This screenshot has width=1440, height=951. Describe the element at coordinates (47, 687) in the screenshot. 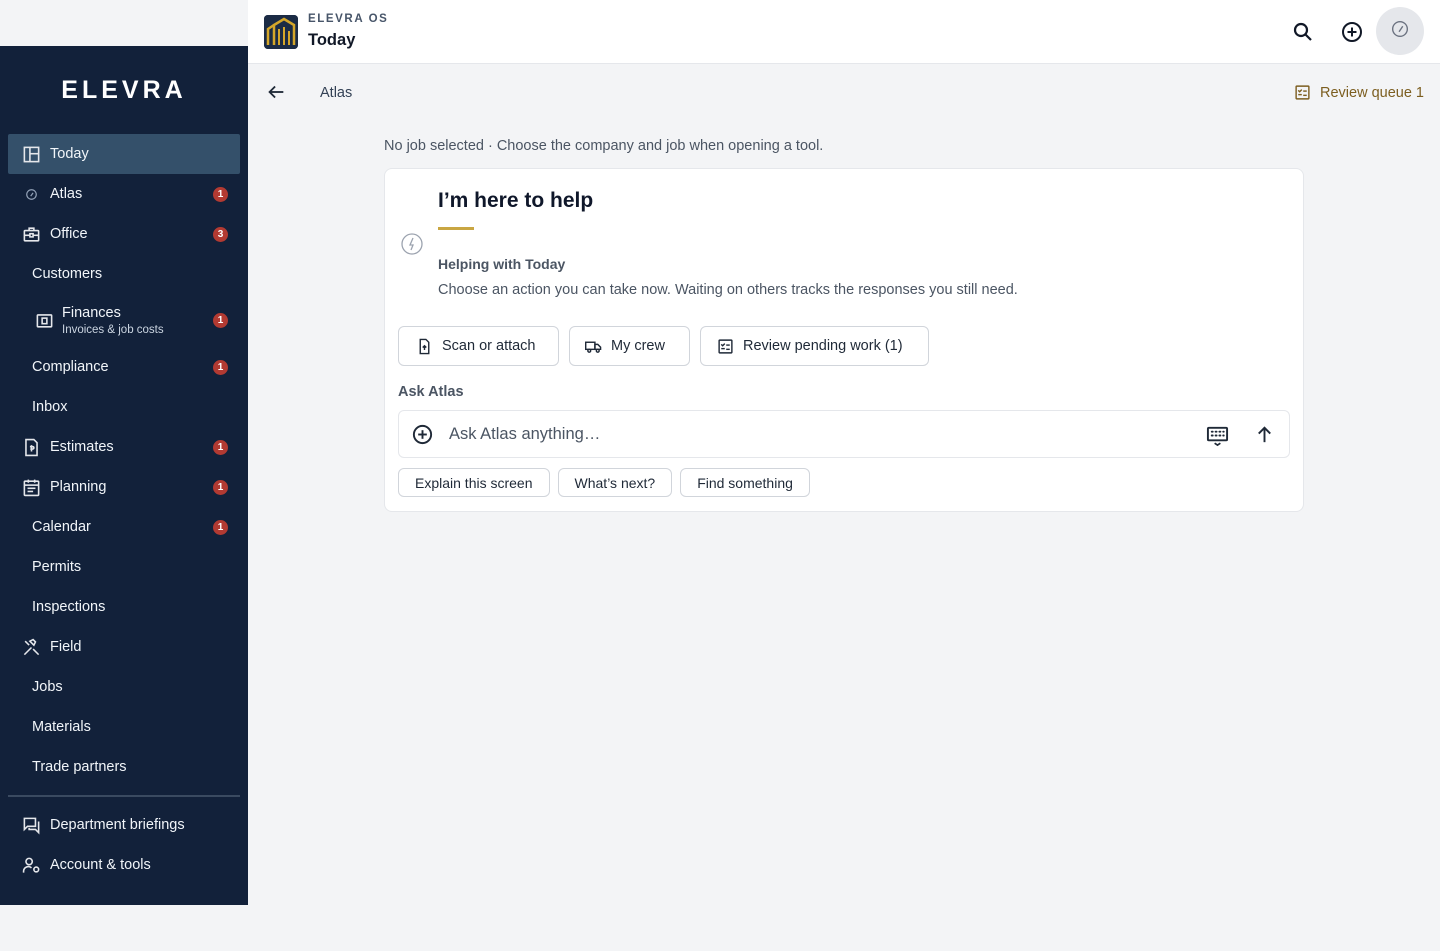

I see `sidebar-item-label: Jobs` at that location.